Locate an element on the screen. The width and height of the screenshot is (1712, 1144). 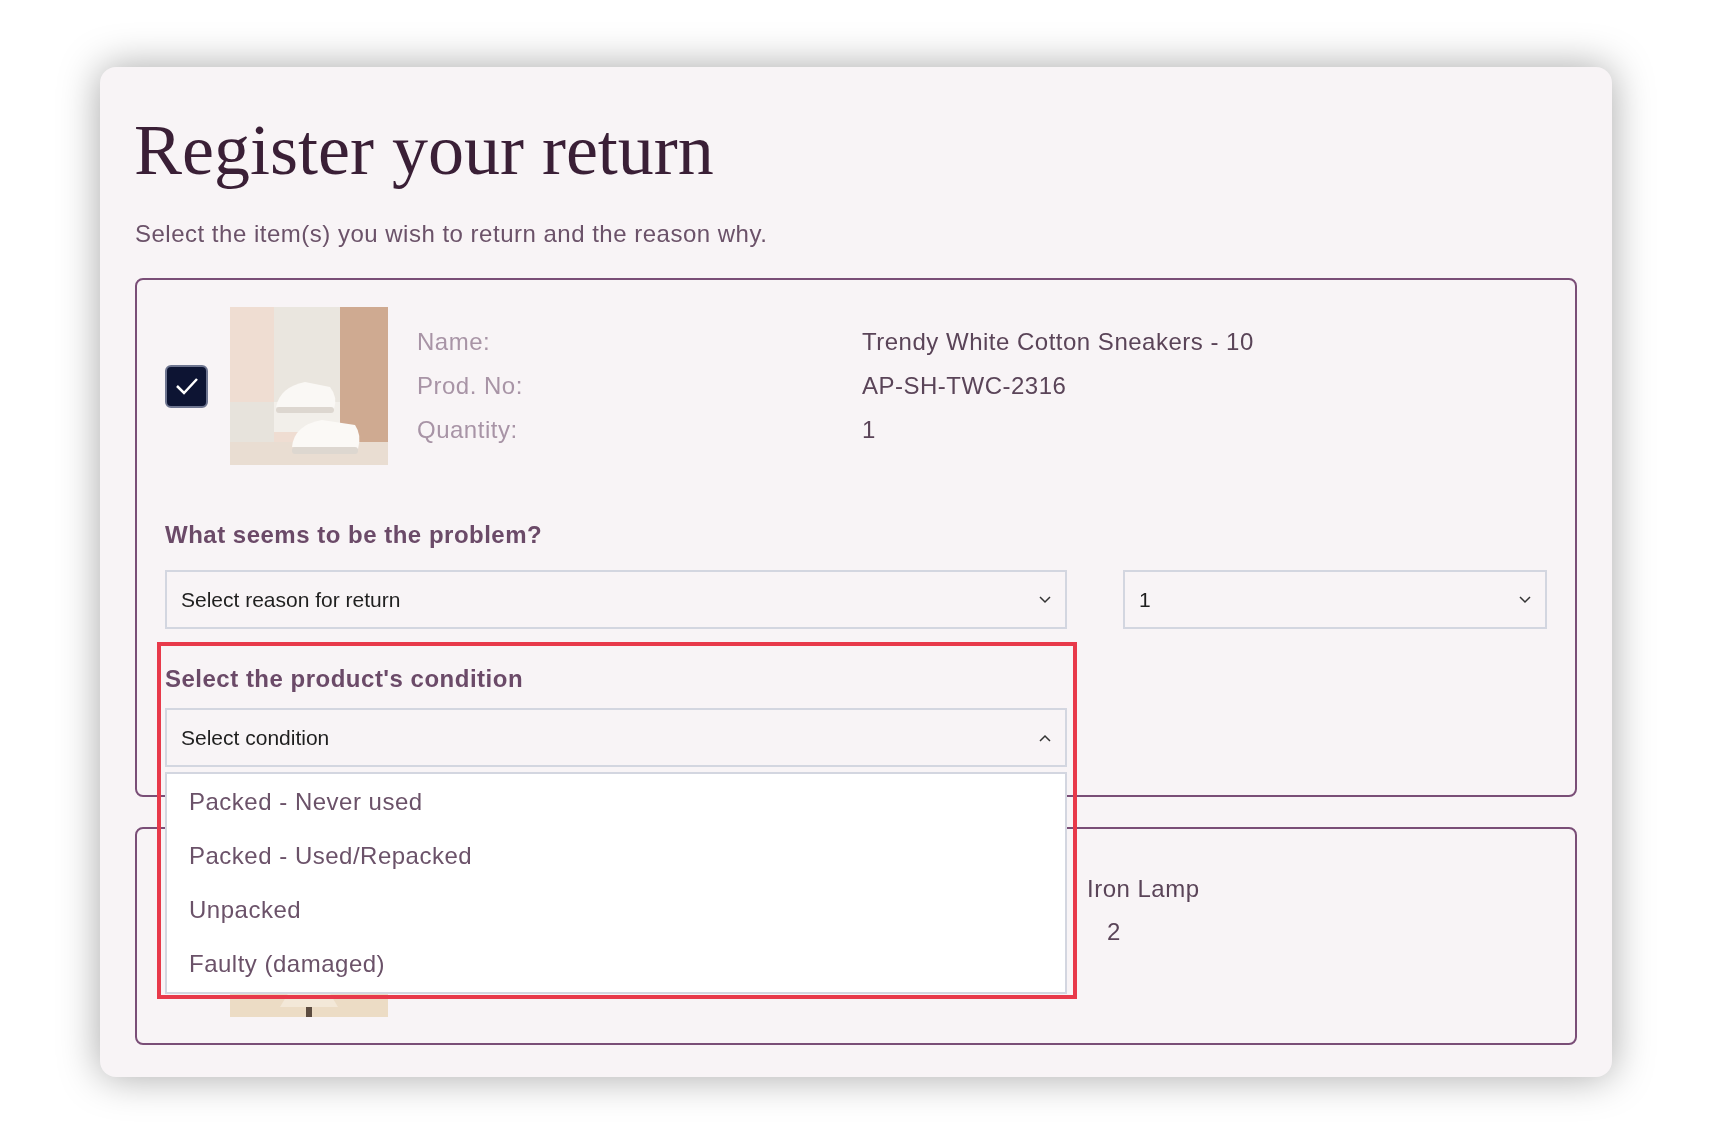
check-icon is located at coordinates (186, 386).